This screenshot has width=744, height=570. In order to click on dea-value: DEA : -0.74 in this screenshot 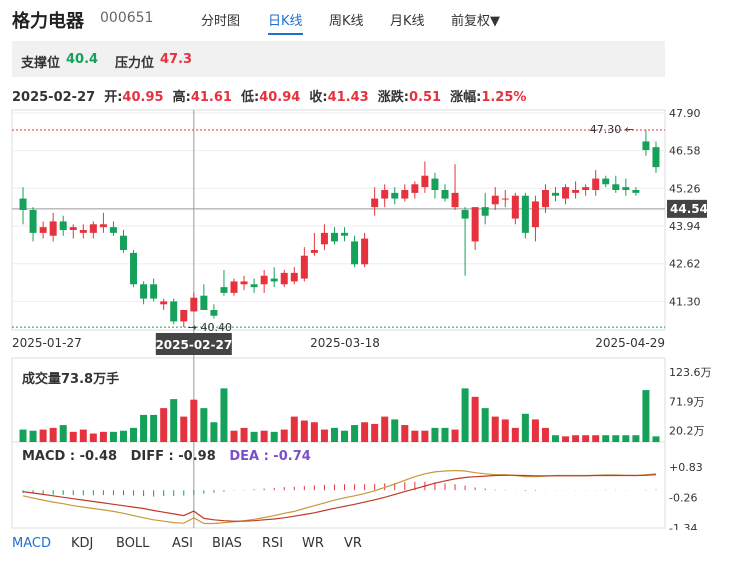, I will do `click(270, 456)`.